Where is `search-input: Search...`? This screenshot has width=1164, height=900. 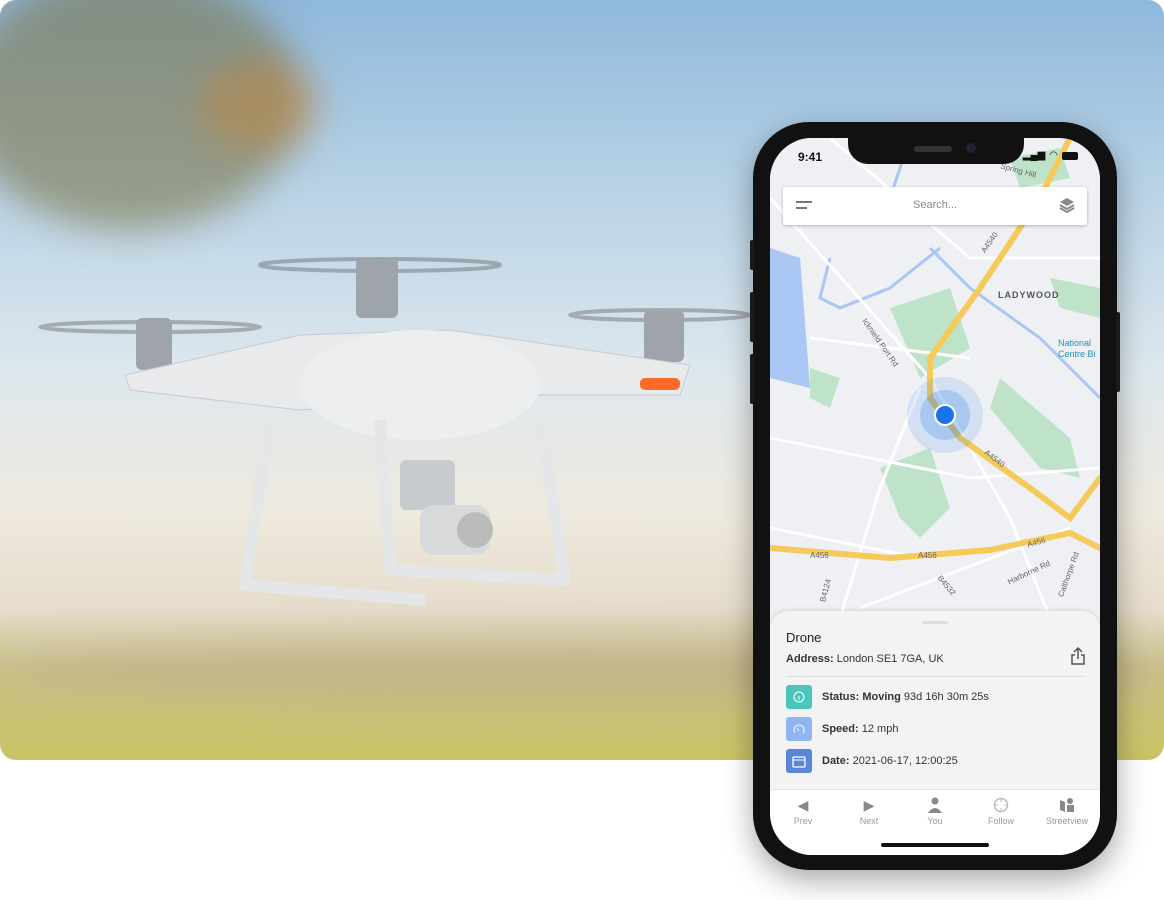 search-input: Search... is located at coordinates (935, 205).